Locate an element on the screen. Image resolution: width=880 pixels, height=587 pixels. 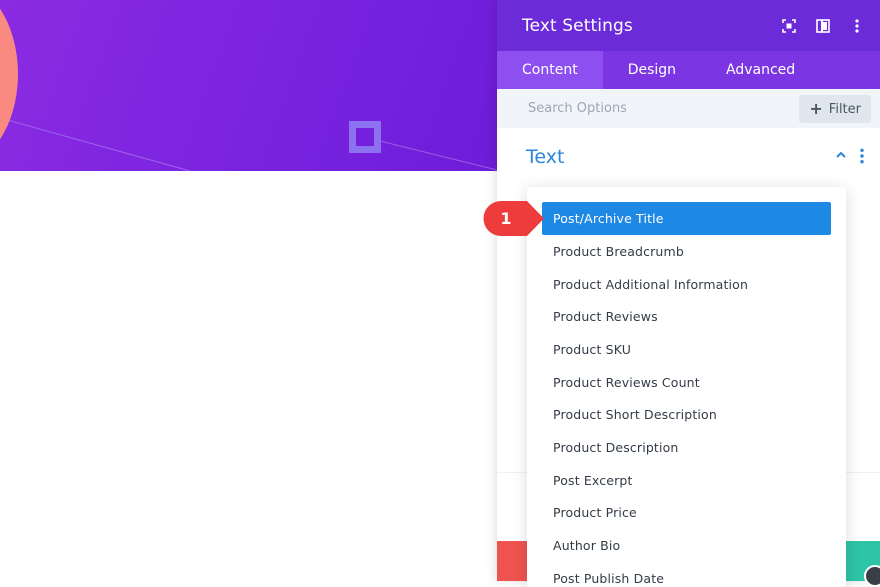
panel-title: Text Settings is located at coordinates (577, 25).